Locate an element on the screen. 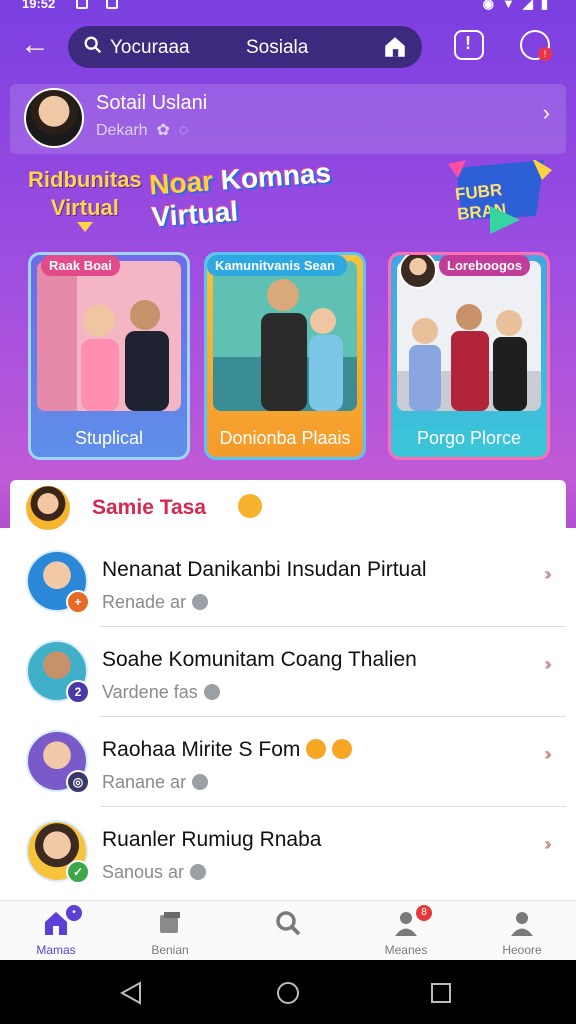 Image resolution: width=576 pixels, height=1024 pixels. system-navigation-bar is located at coordinates (288, 992).